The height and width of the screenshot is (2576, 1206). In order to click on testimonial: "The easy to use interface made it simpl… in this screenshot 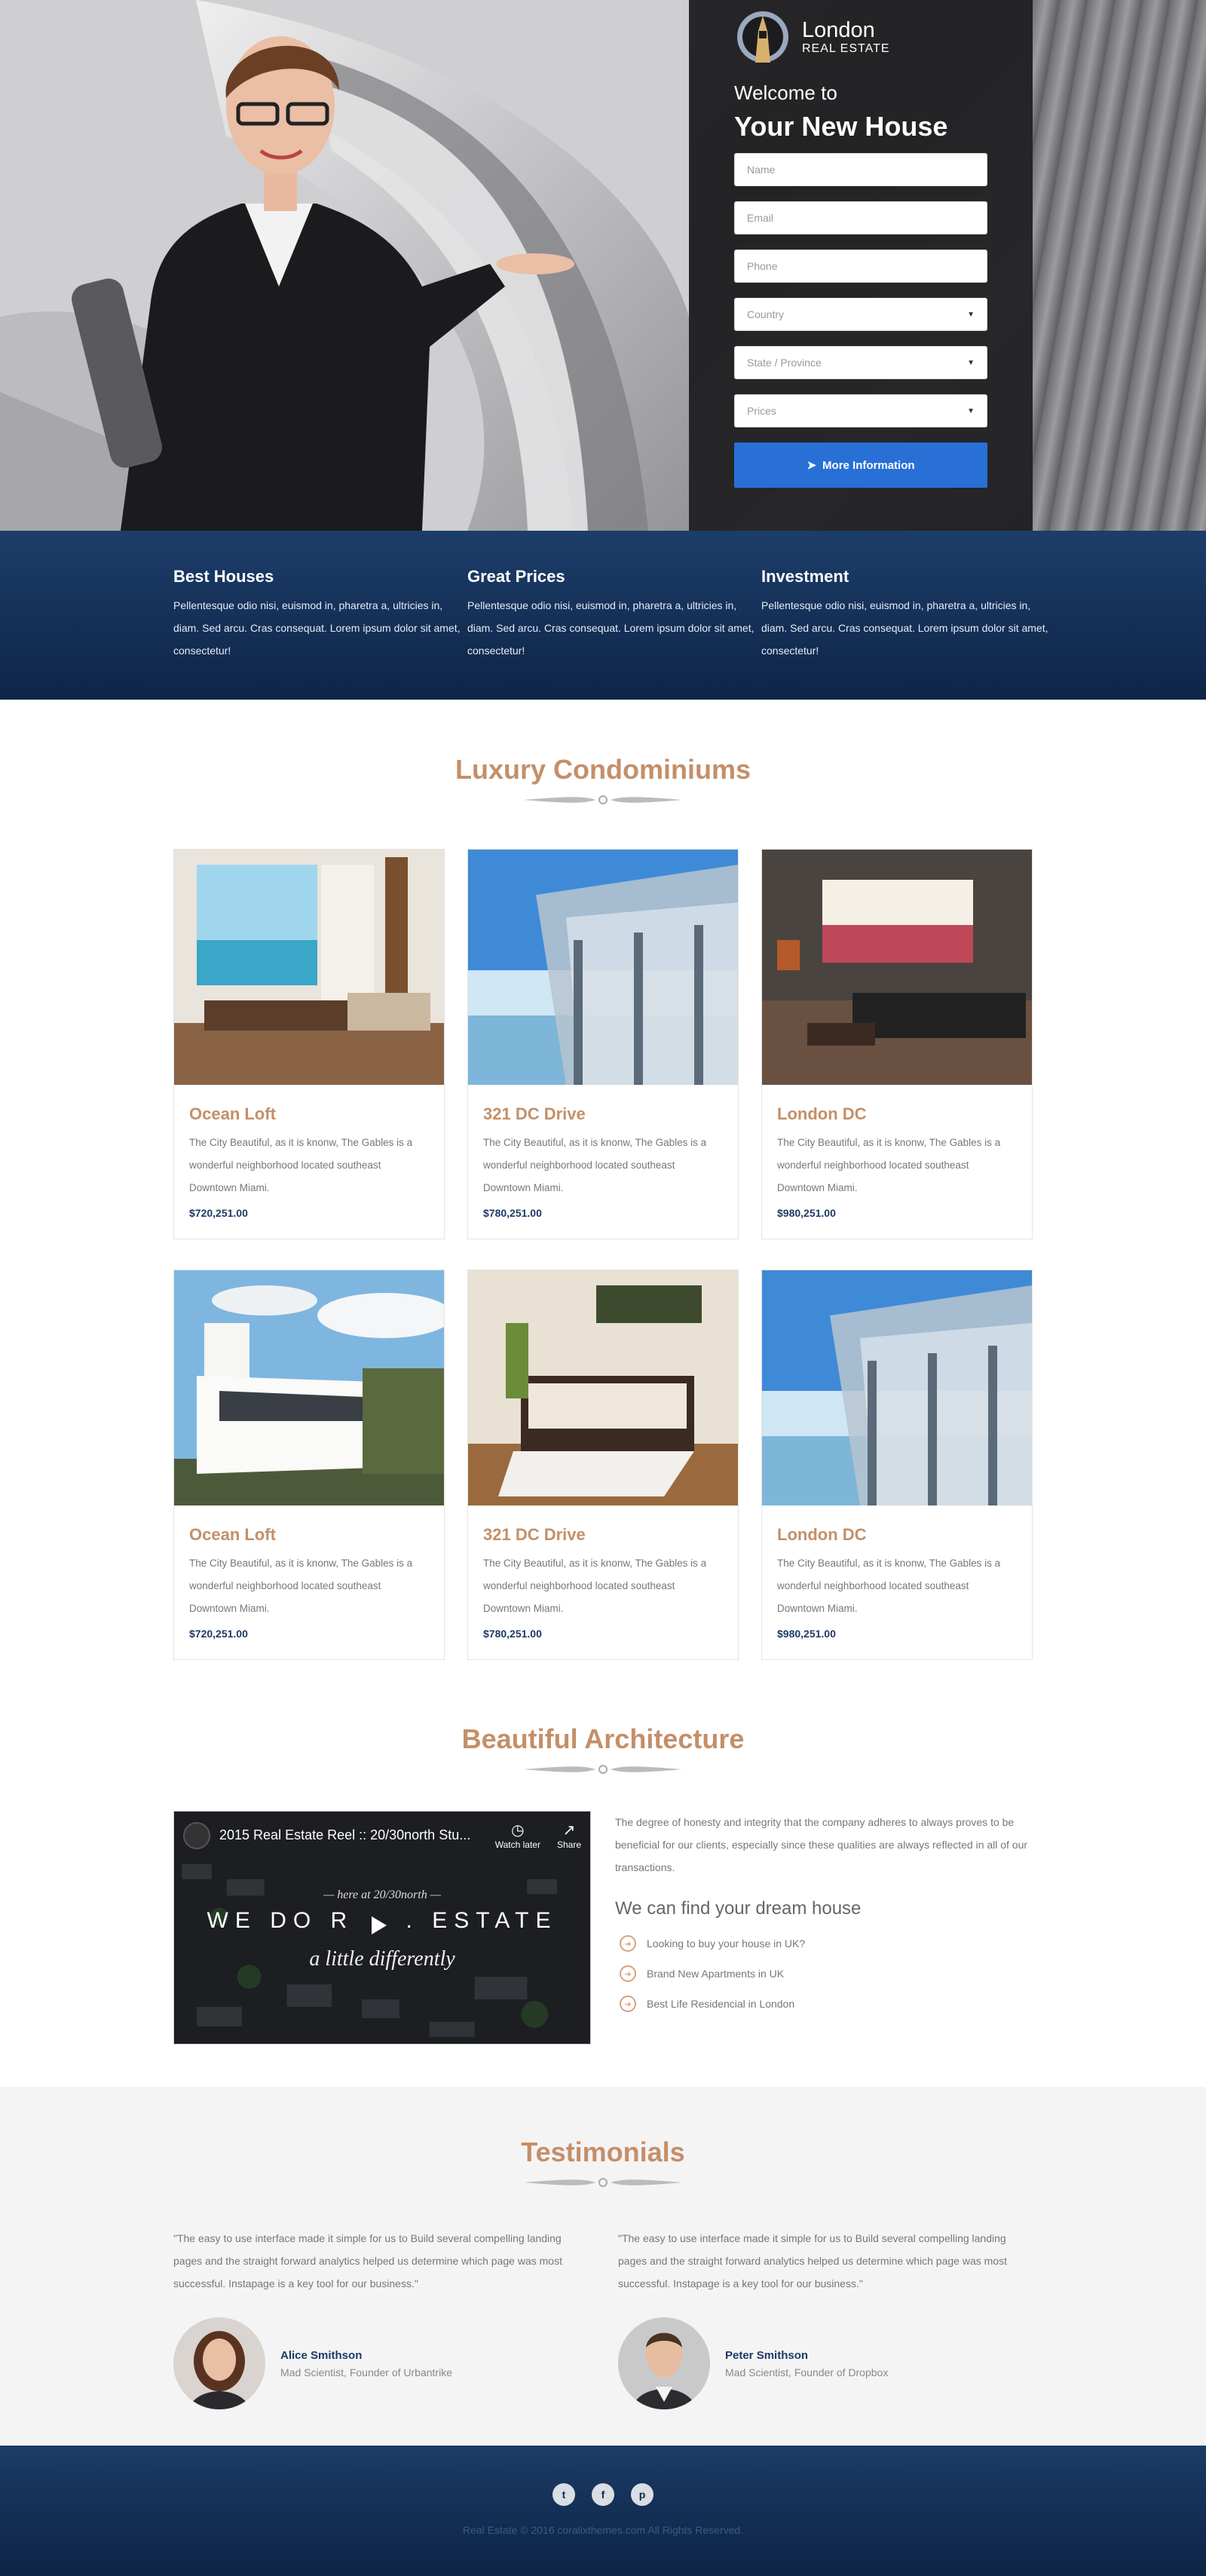, I will do `click(825, 2318)`.